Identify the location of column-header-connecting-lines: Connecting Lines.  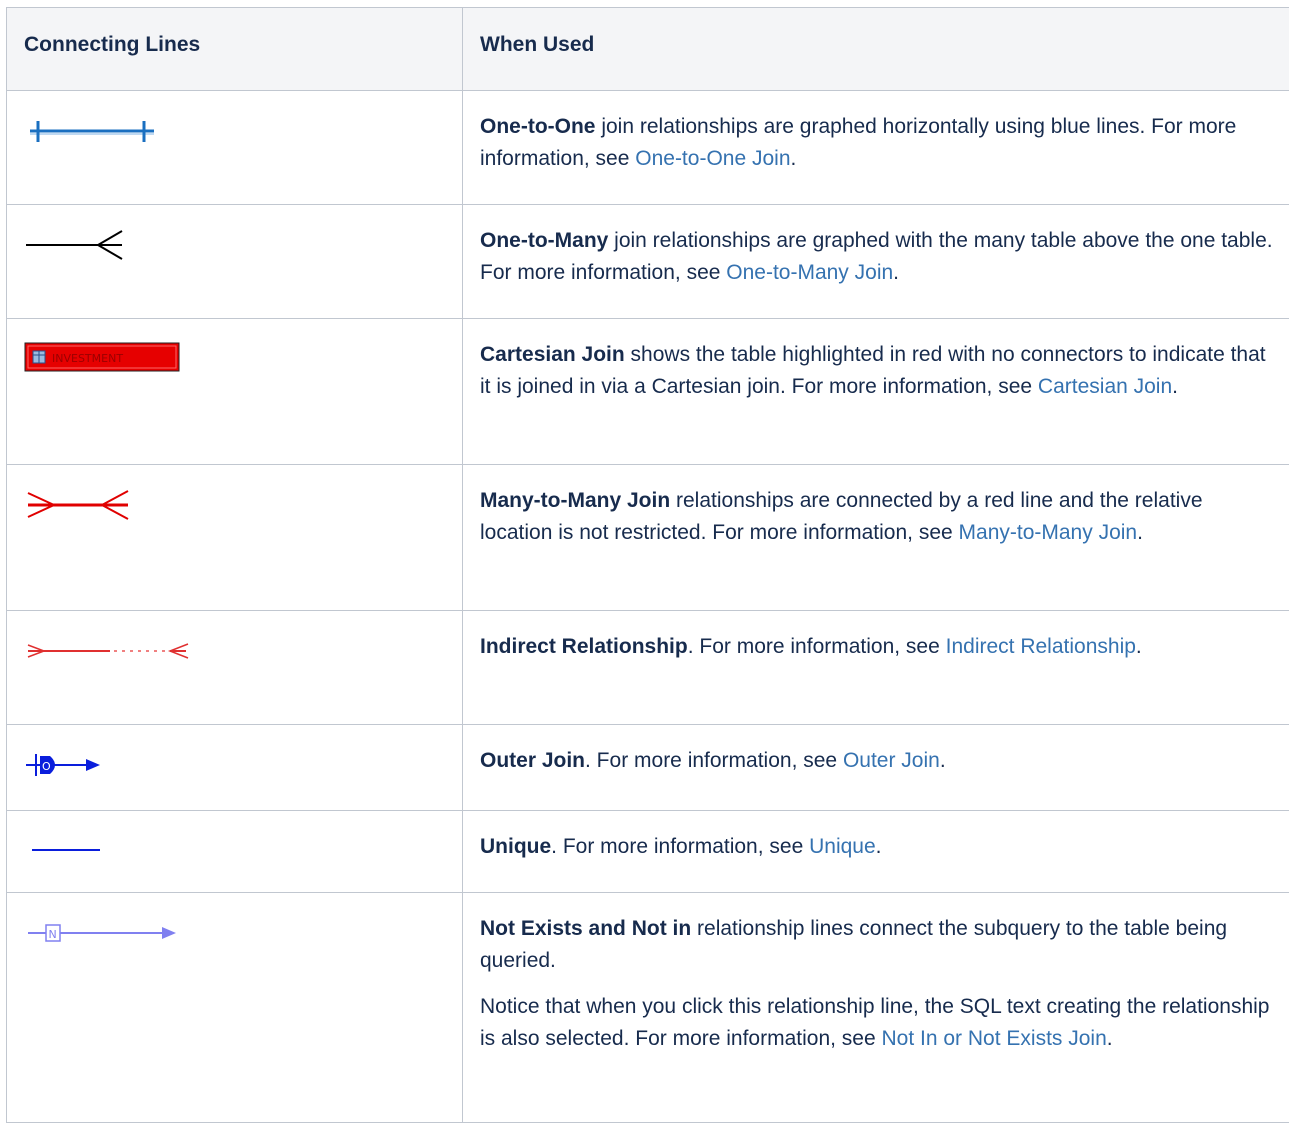
(235, 49).